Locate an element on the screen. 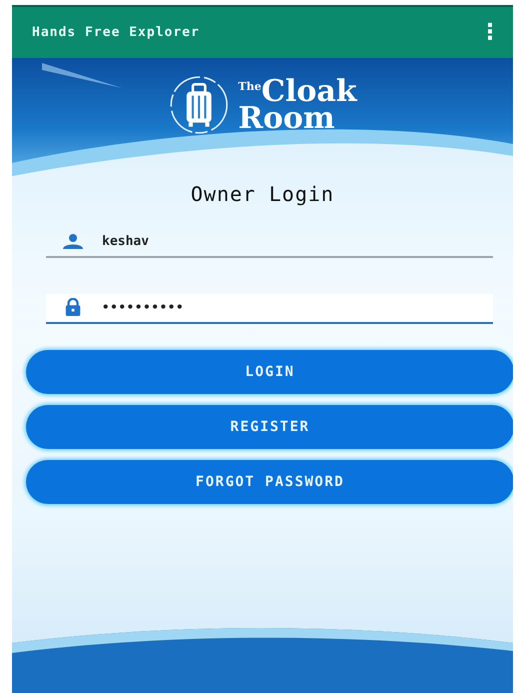 This screenshot has height=693, width=520. logo-text: Room is located at coordinates (286, 118).